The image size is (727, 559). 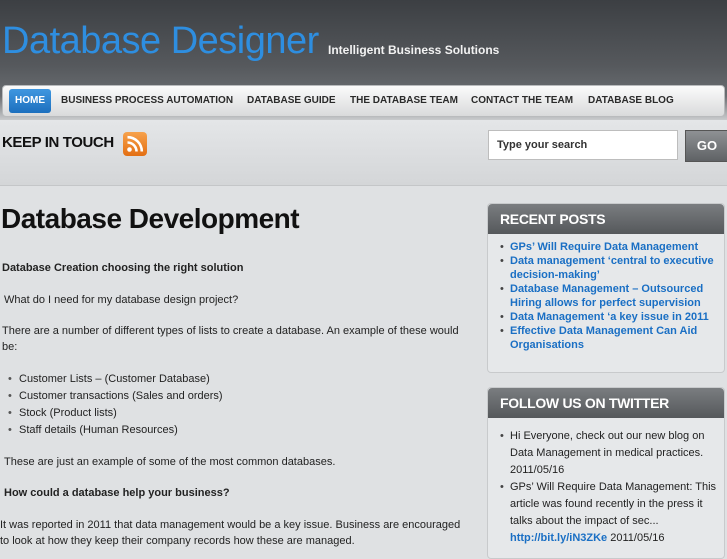 I want to click on list-item: GPs’ Will Require Data Management, so click(x=609, y=247).